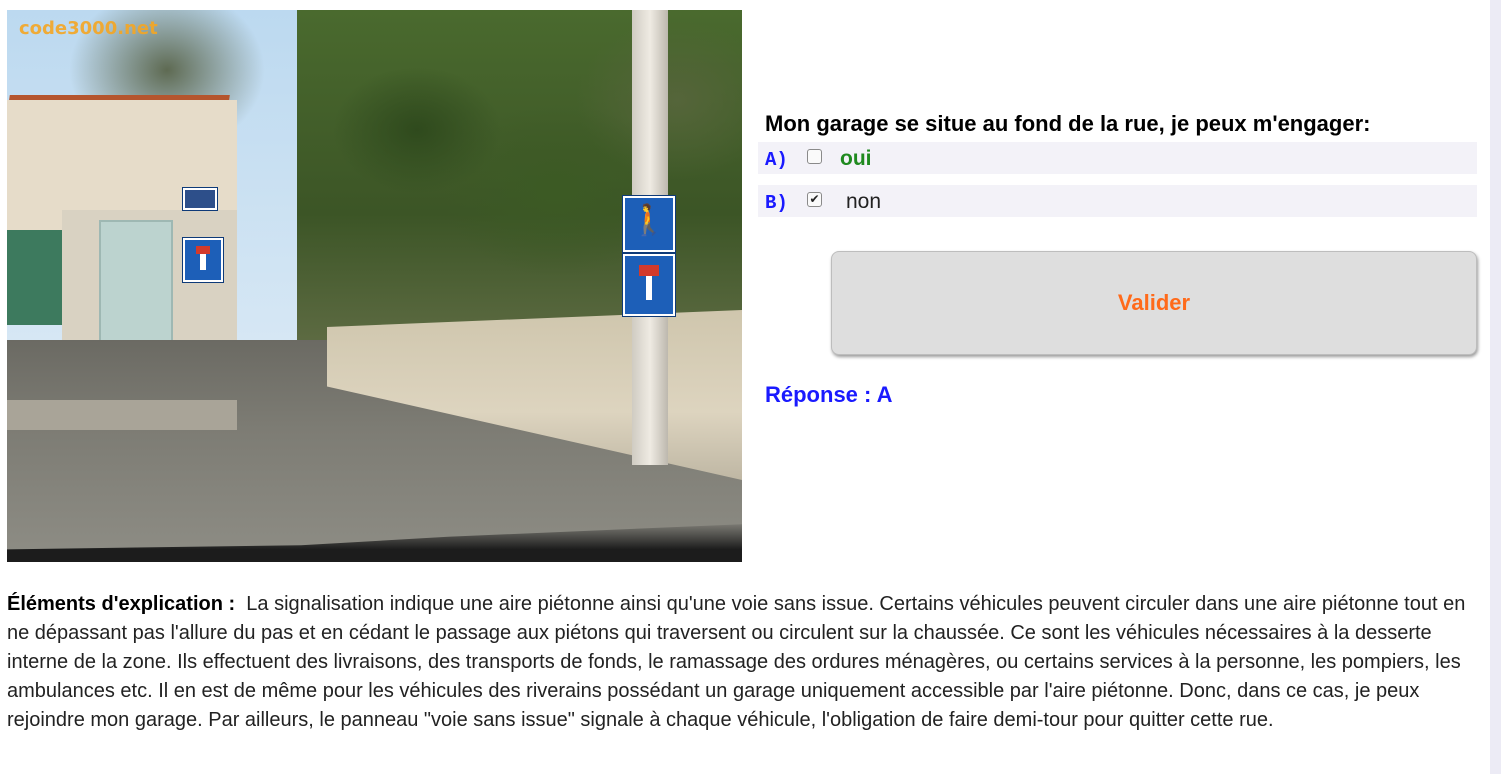 The height and width of the screenshot is (774, 1501). Describe the element at coordinates (649, 220) in the screenshot. I see `pedestrian-icon: 🚶` at that location.